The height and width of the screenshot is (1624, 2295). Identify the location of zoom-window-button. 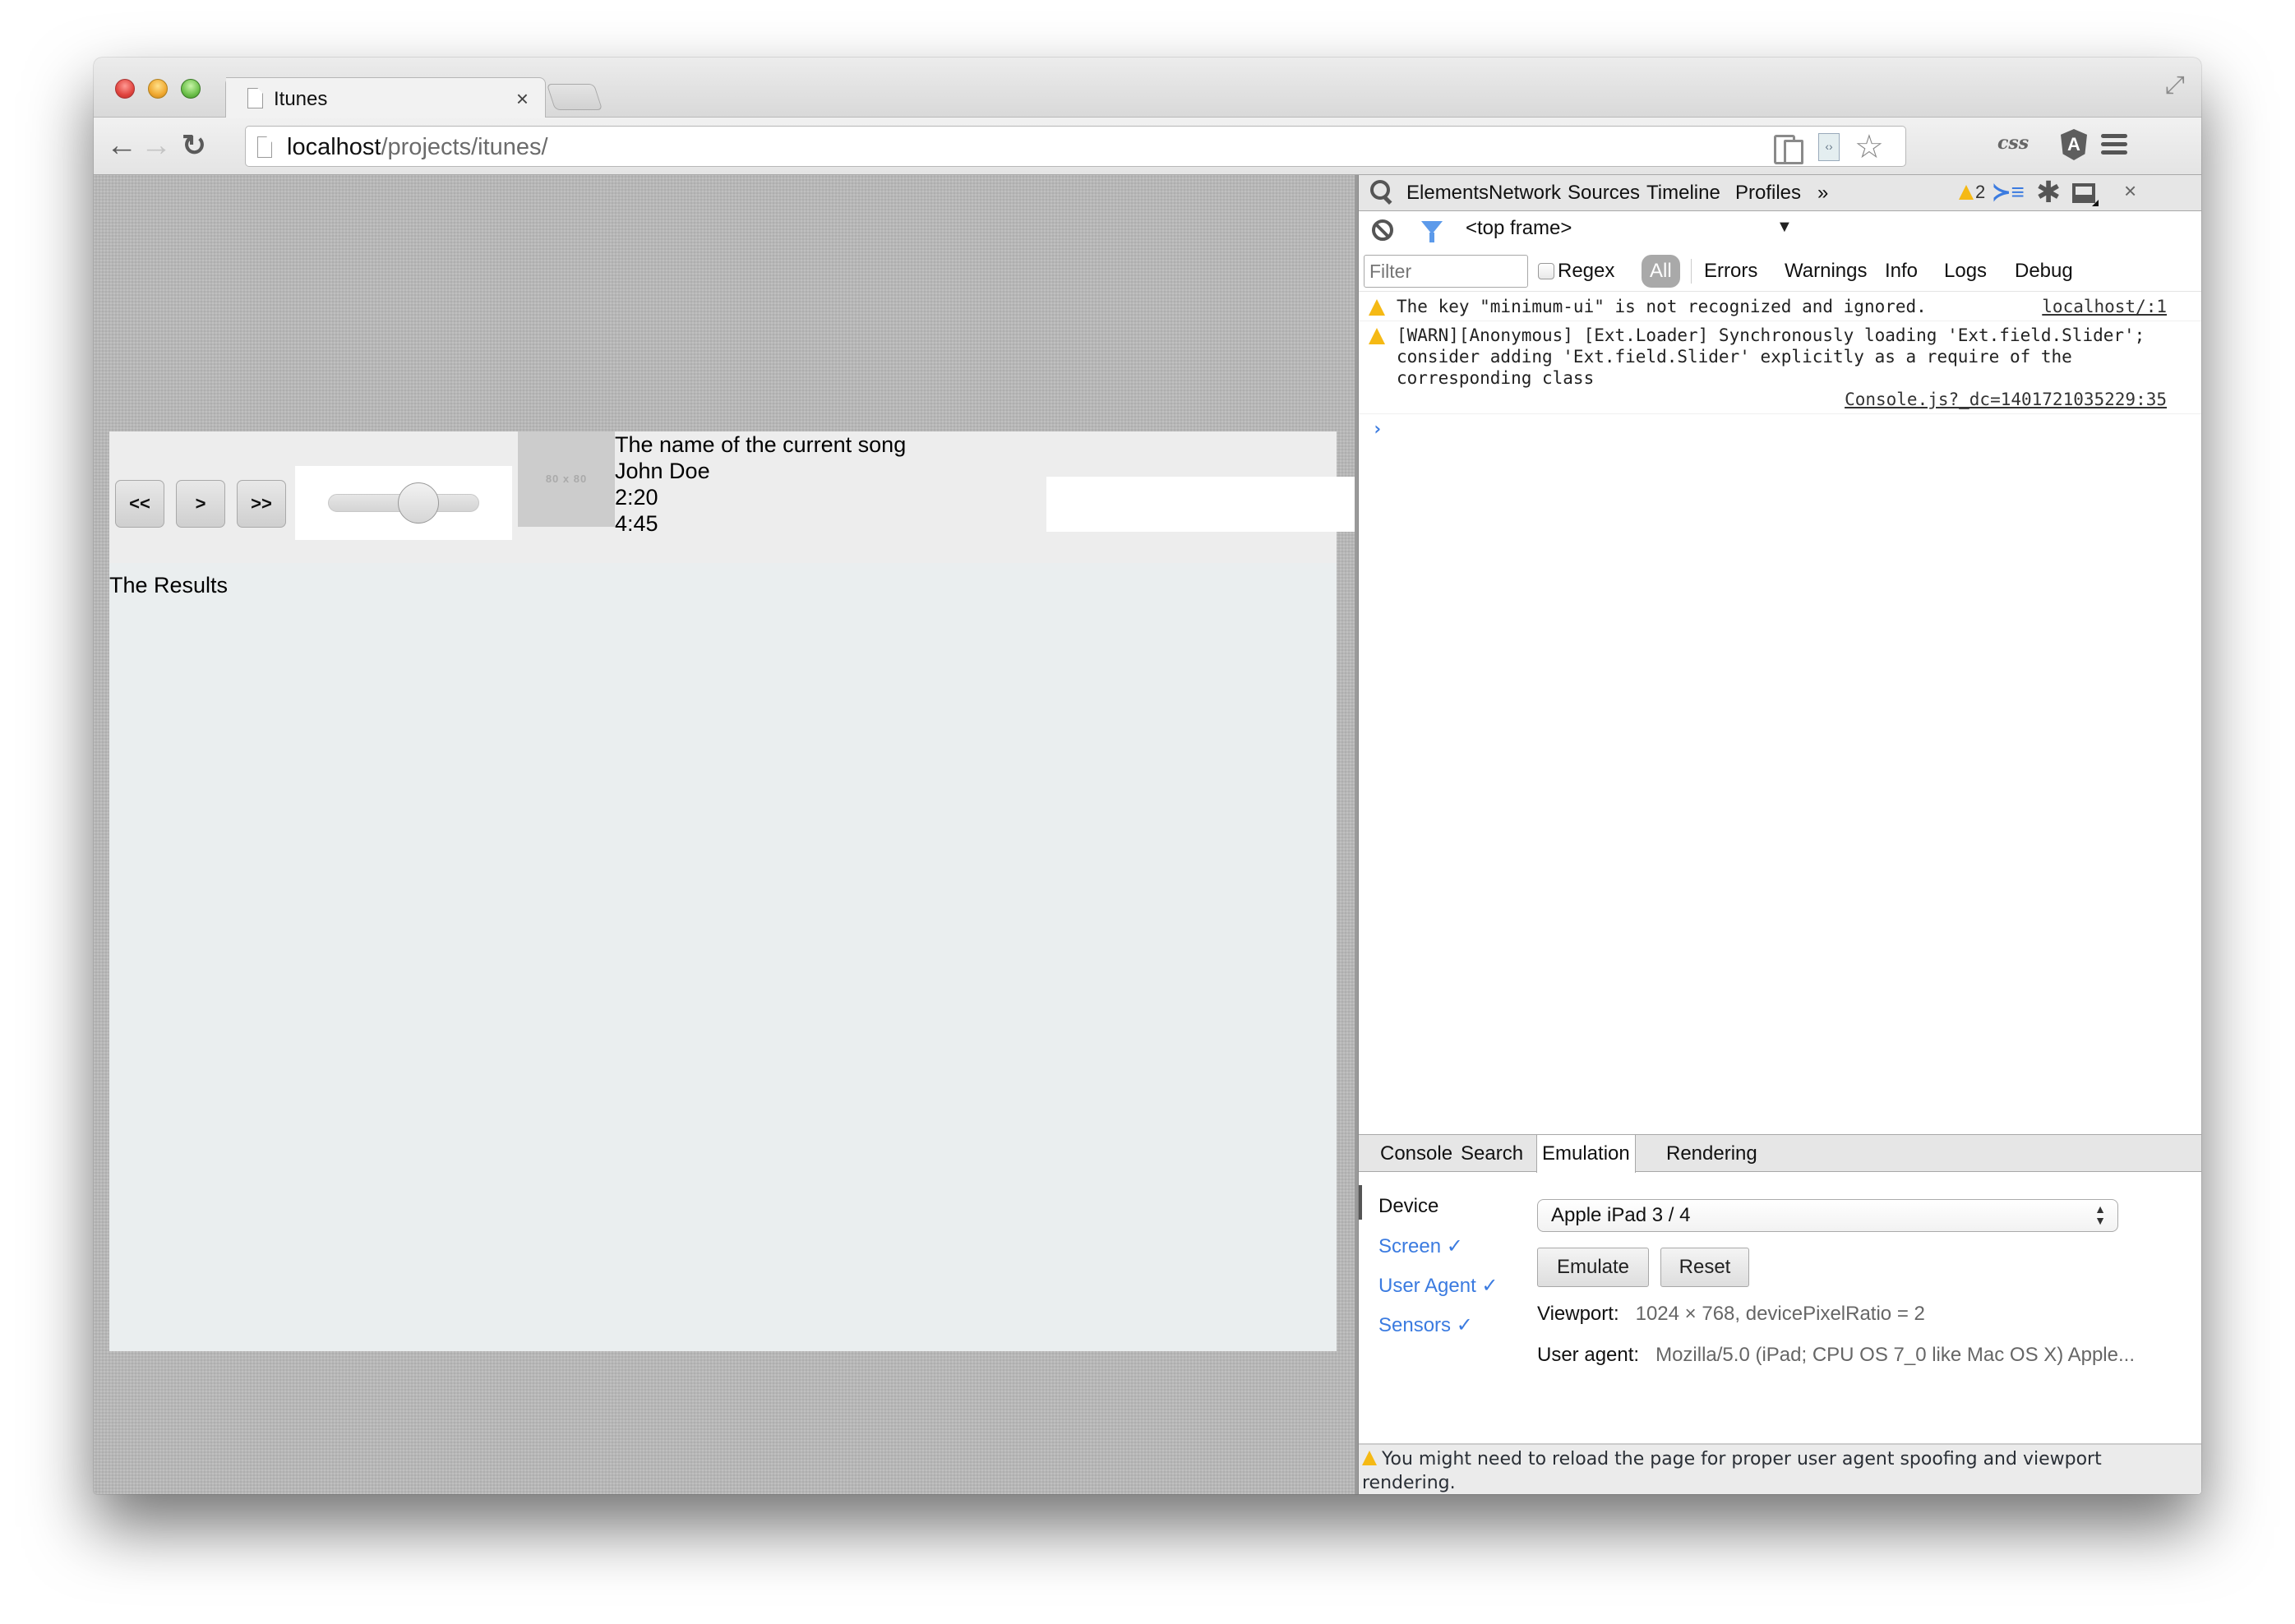
(191, 89).